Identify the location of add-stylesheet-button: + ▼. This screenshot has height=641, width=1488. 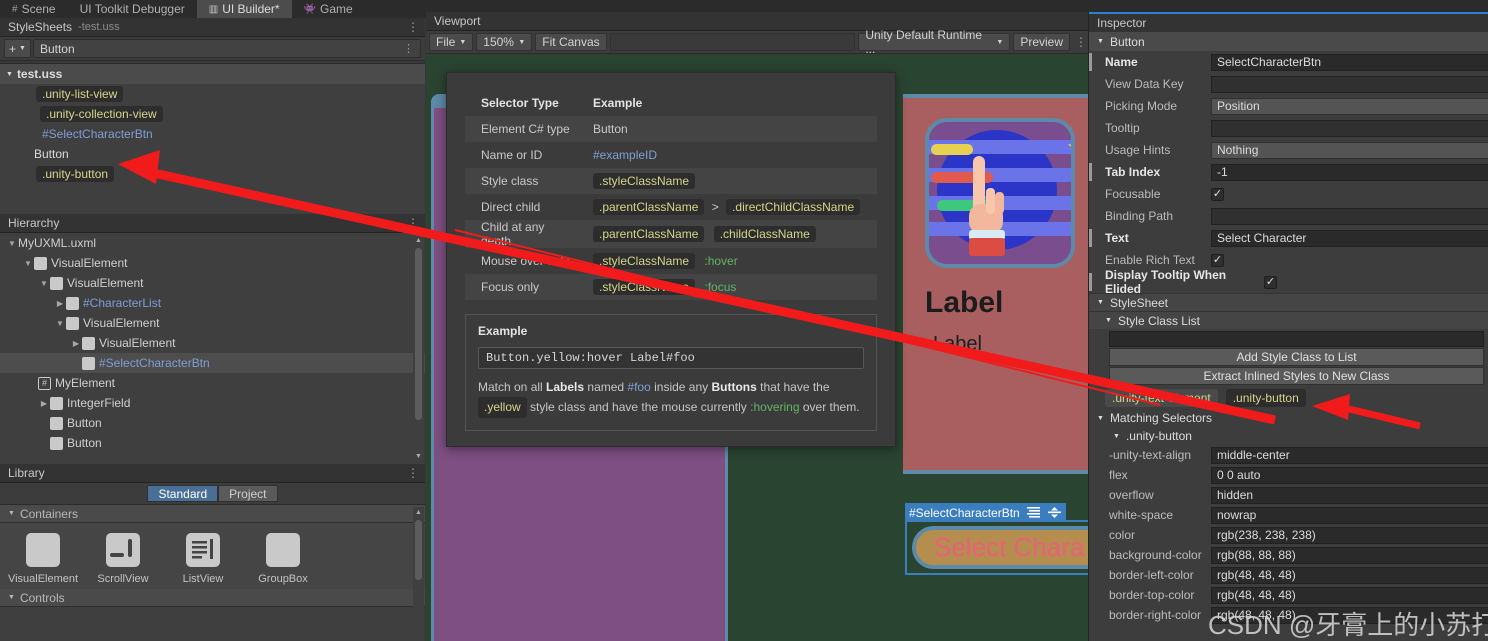
(17, 48).